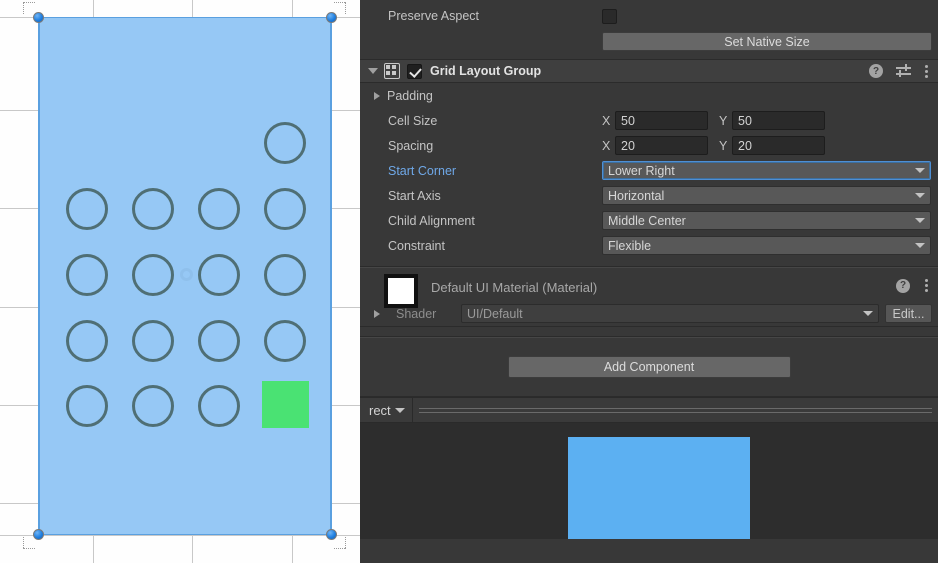 The width and height of the screenshot is (938, 563). I want to click on anchor-handle-top-right, so click(335, 13).